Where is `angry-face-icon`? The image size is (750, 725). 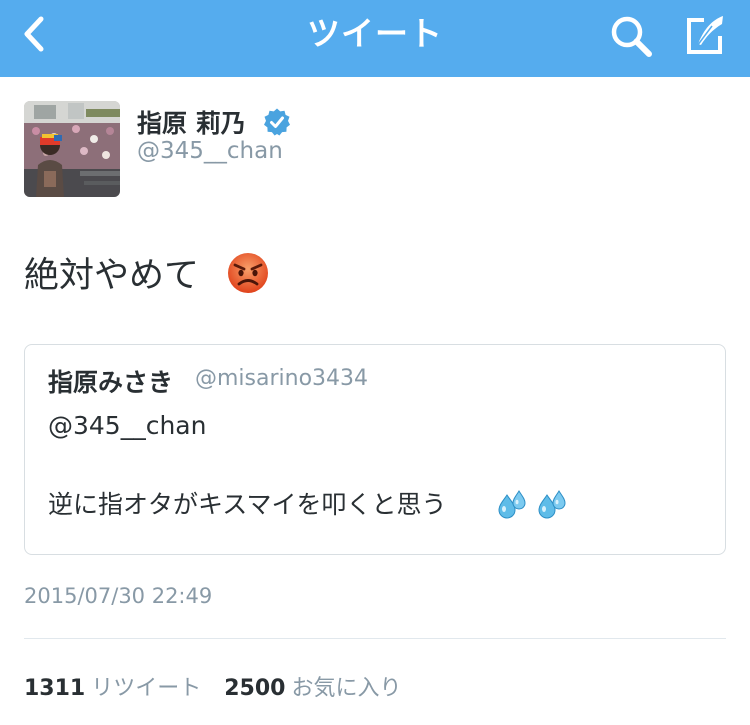
angry-face-icon is located at coordinates (248, 273).